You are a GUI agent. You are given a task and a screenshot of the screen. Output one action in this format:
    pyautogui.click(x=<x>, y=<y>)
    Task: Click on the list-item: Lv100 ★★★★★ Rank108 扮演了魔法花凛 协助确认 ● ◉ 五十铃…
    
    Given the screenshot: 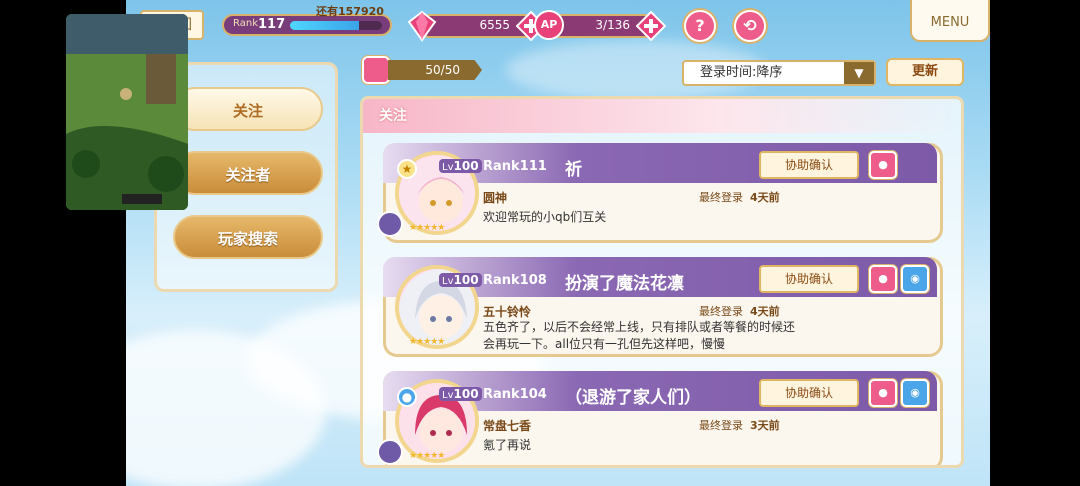 What is the action you would take?
    pyautogui.click(x=663, y=307)
    